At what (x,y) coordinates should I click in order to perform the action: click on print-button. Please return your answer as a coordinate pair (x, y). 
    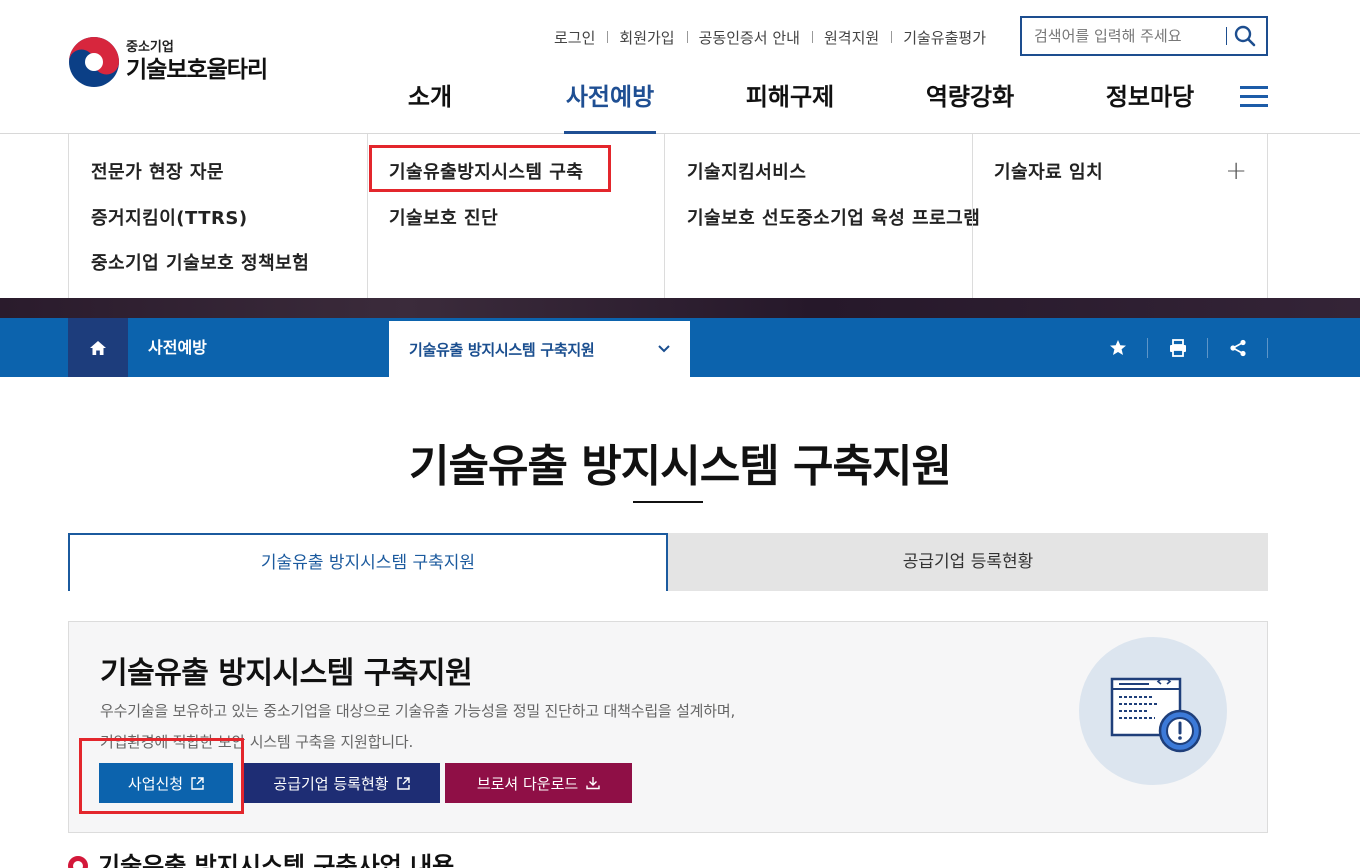
    Looking at the image, I should click on (1178, 347).